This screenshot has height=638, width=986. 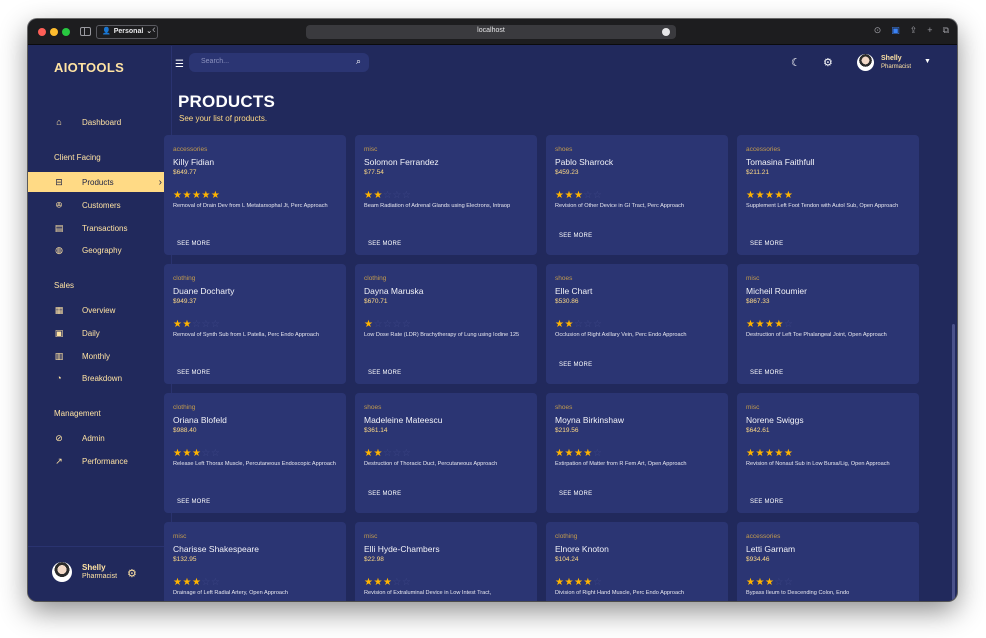 I want to click on sidebar-item-customers: ꔮ Customers, so click(x=100, y=205).